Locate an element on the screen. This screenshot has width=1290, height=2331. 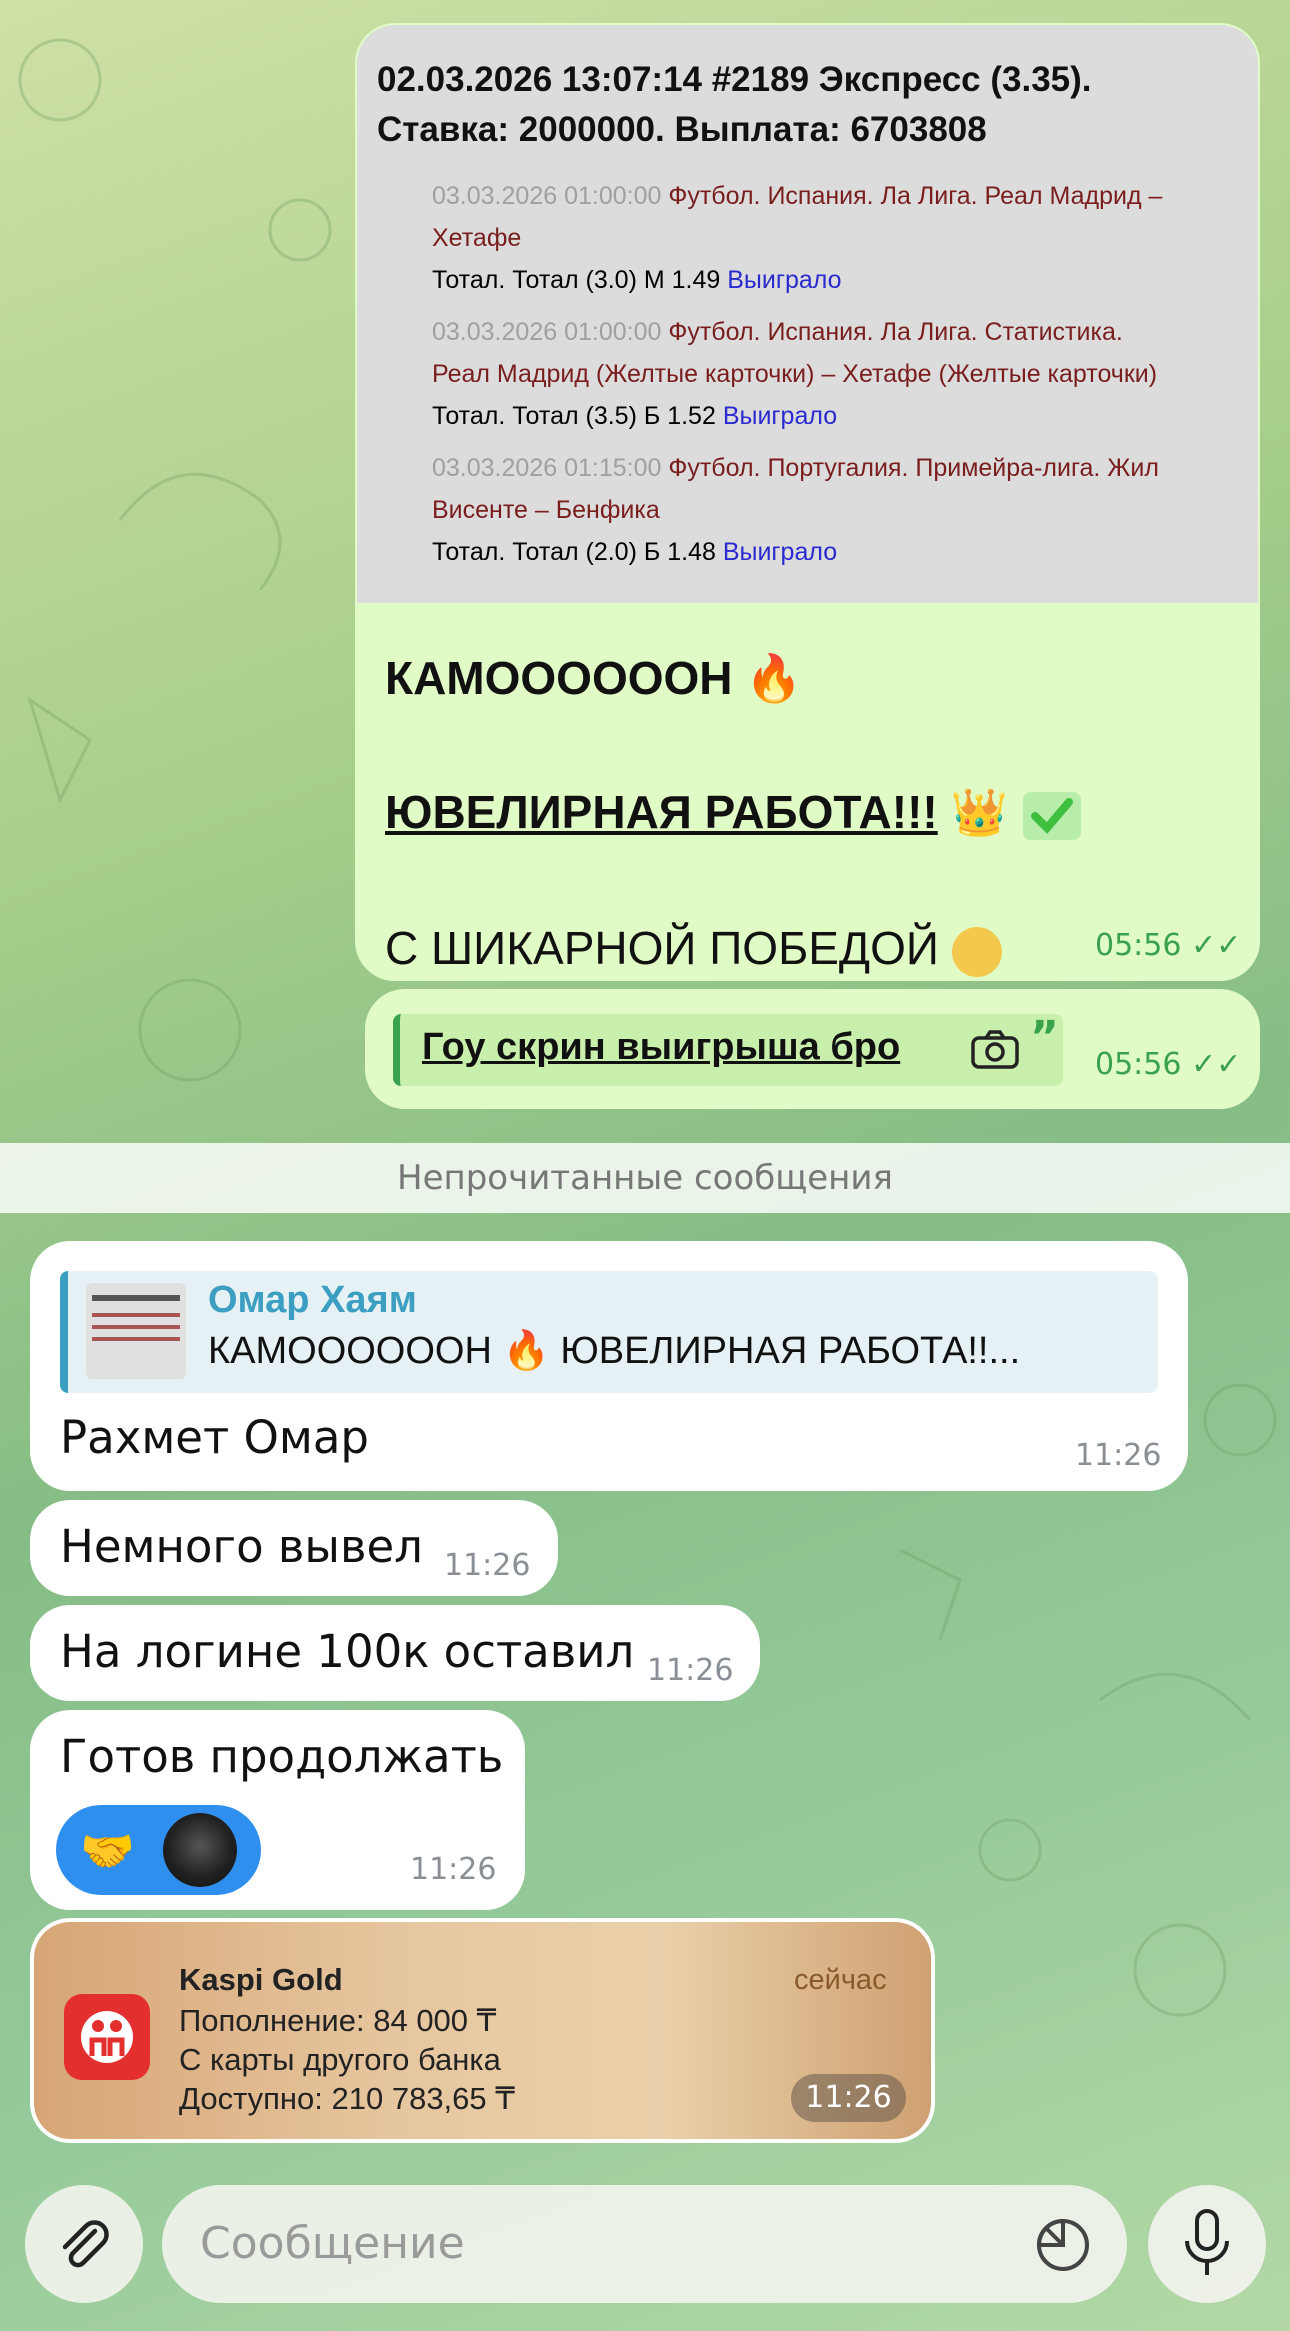
composer-bar: Сообщение is located at coordinates (645, 2250).